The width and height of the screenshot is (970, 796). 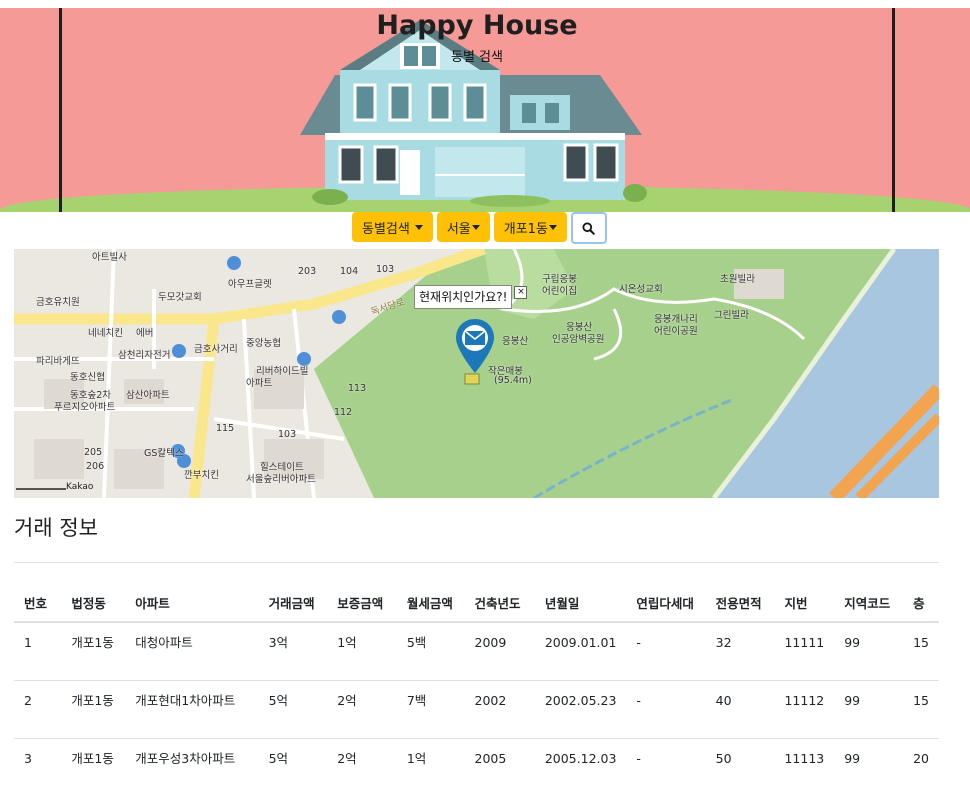 What do you see at coordinates (95, 466) in the screenshot?
I see `map-label: 206` at bounding box center [95, 466].